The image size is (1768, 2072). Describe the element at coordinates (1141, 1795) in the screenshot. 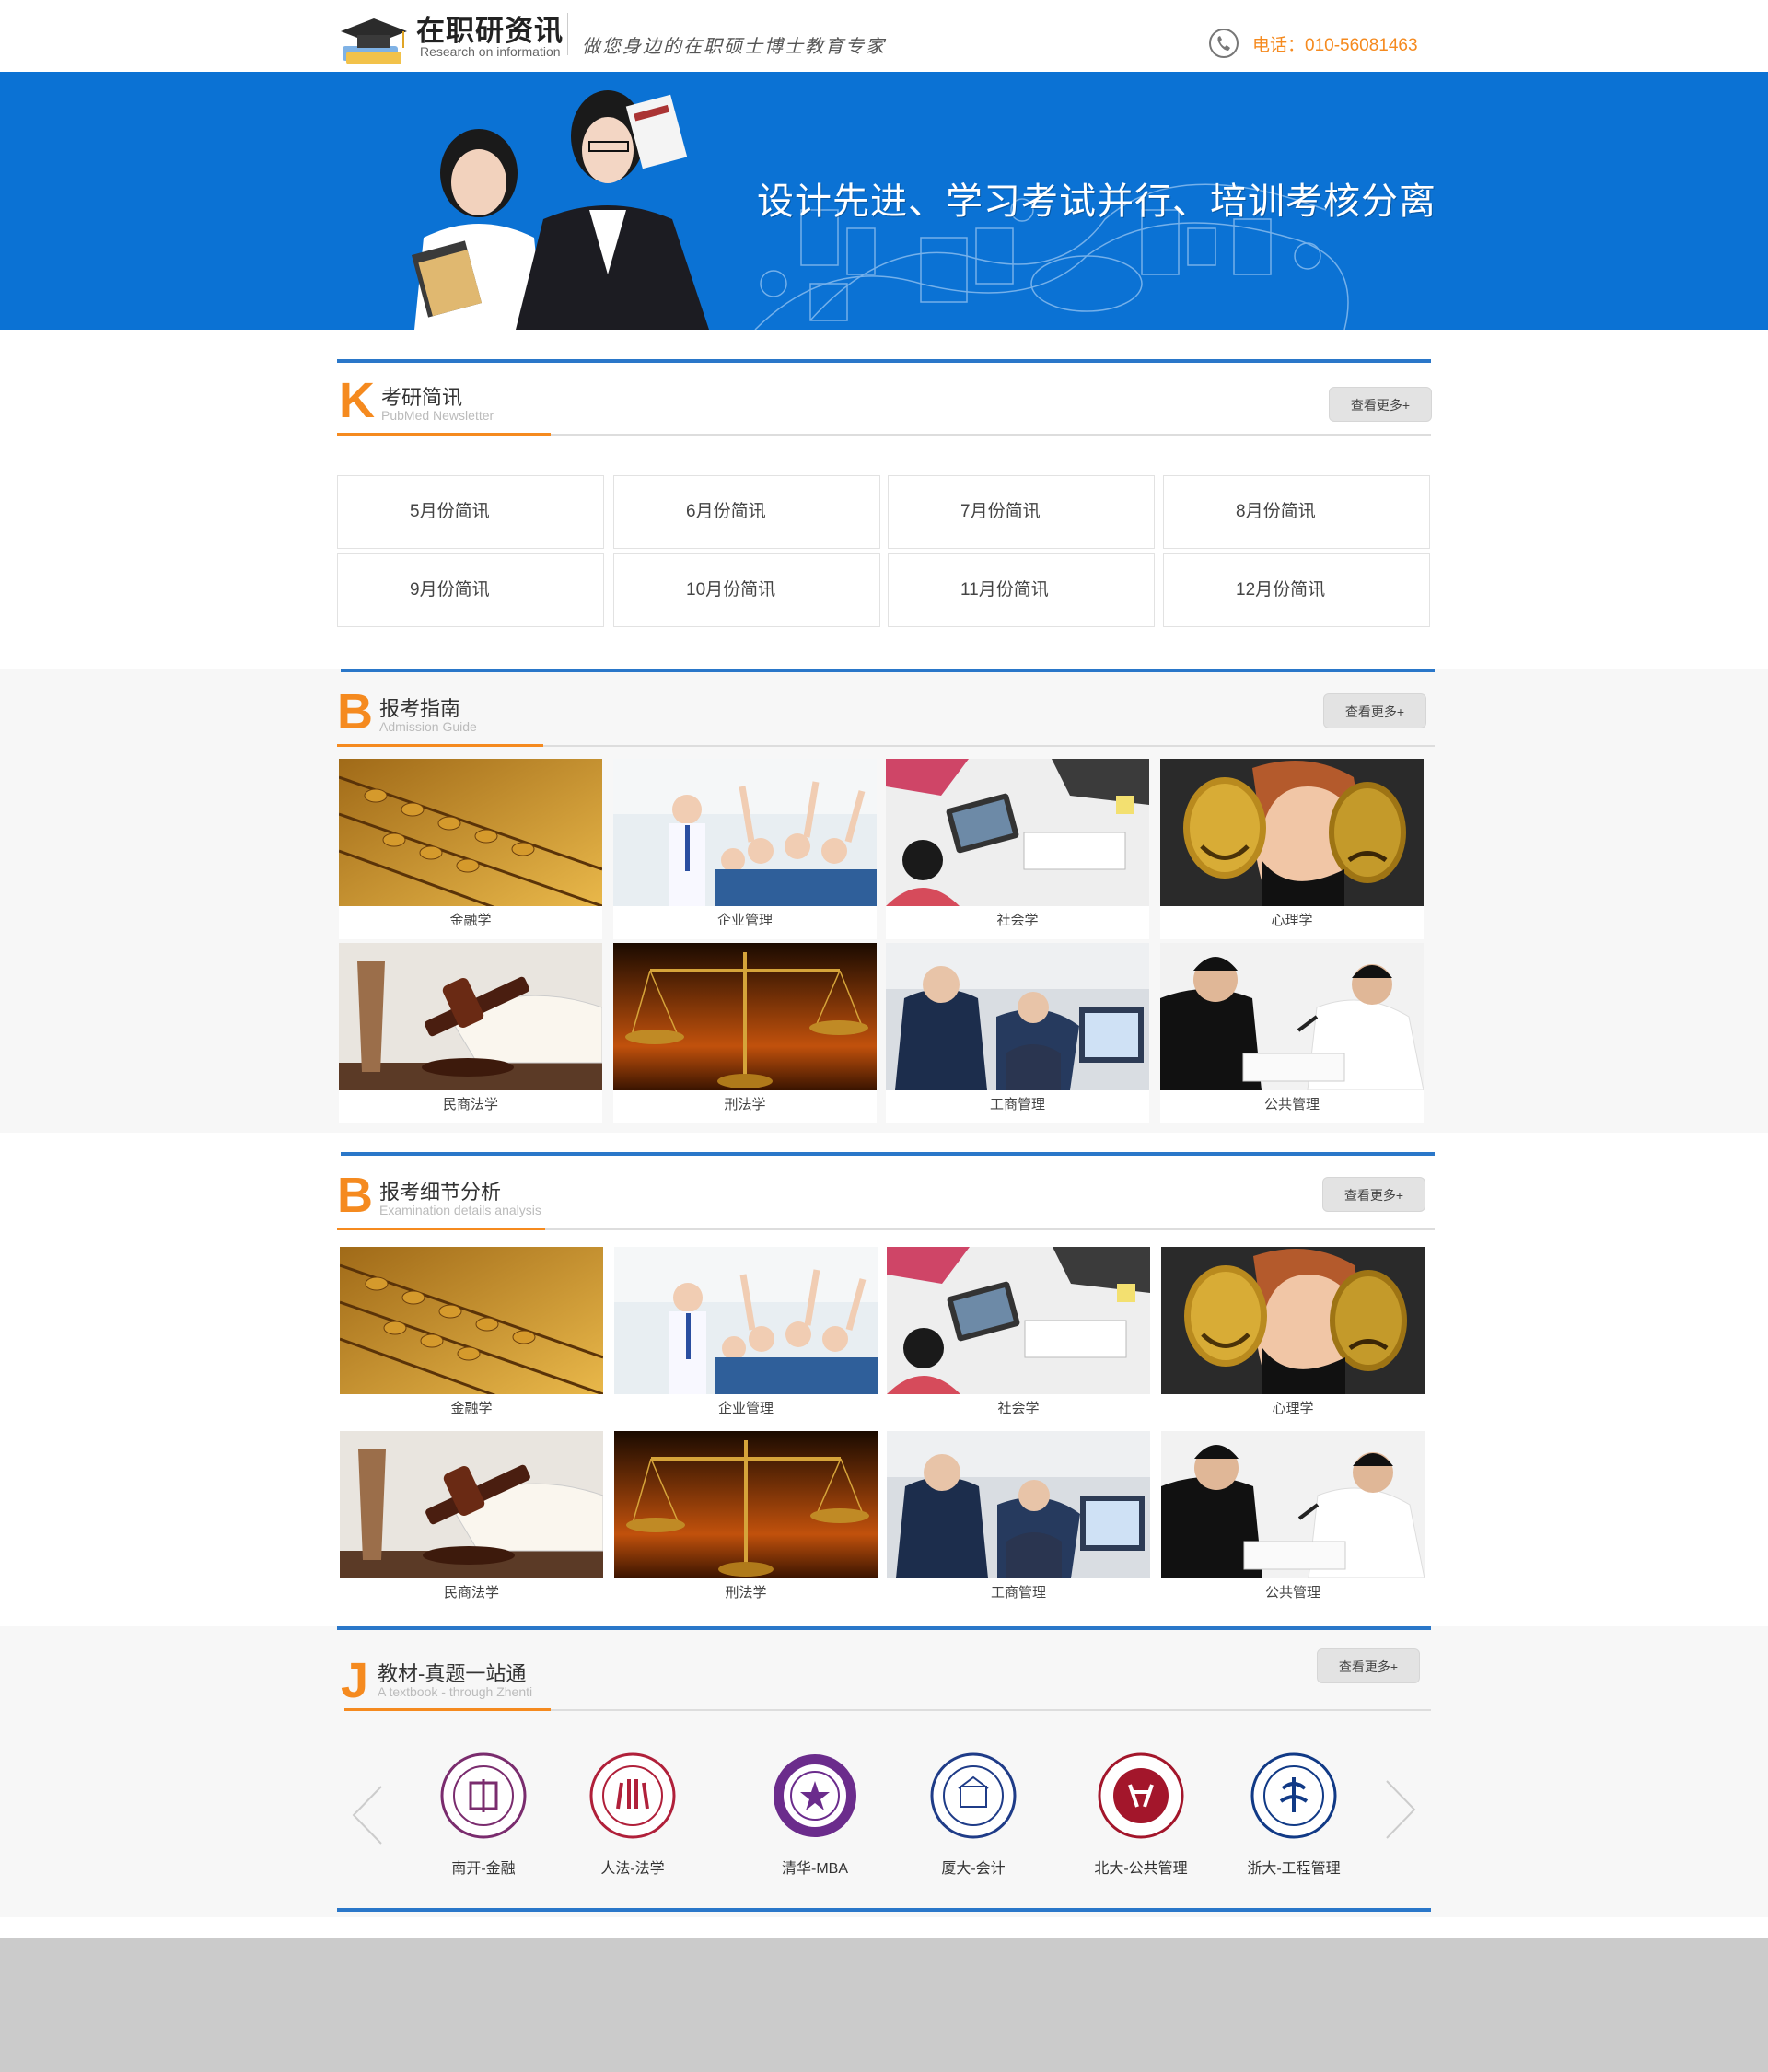

I see `peking-seal-icon` at that location.